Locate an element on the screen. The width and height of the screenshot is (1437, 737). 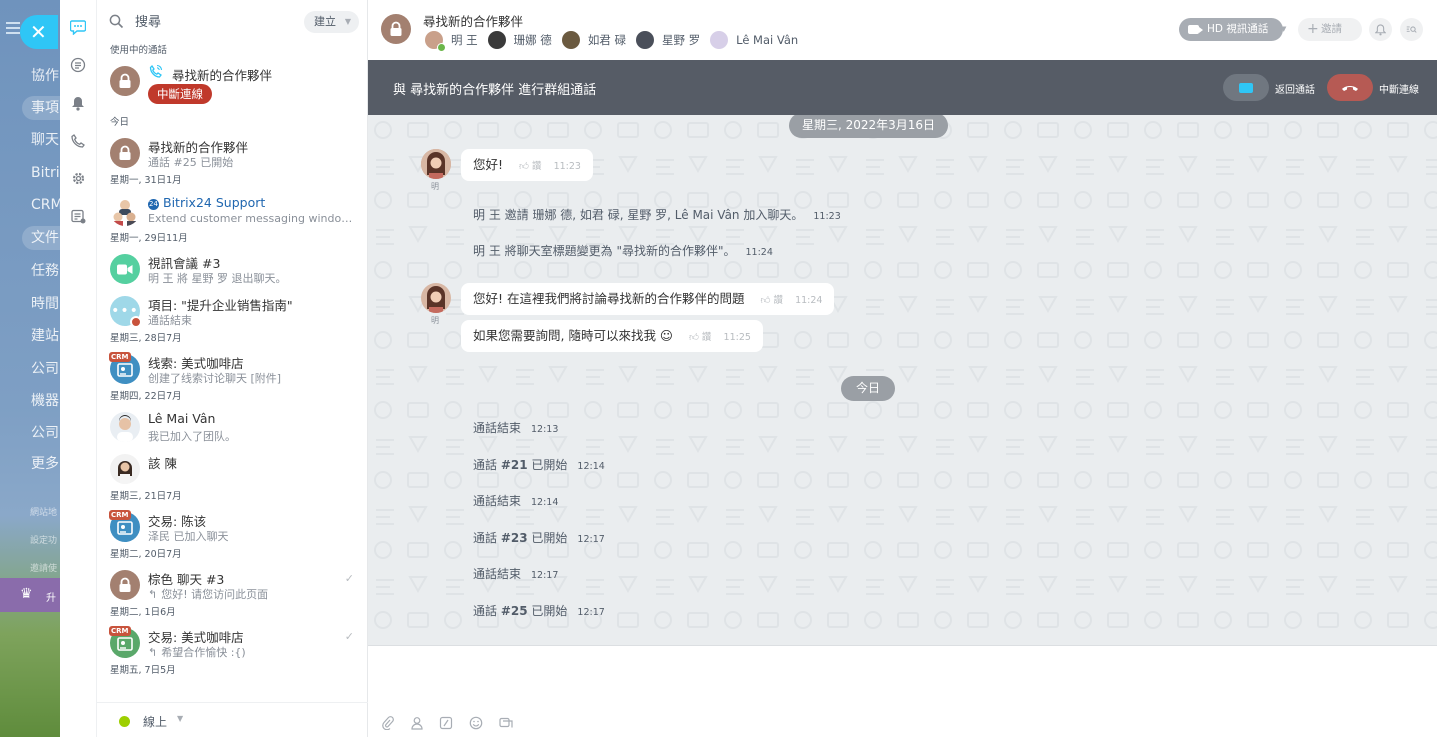
bg-menu-item: 協作 is located at coordinates (45, 76).